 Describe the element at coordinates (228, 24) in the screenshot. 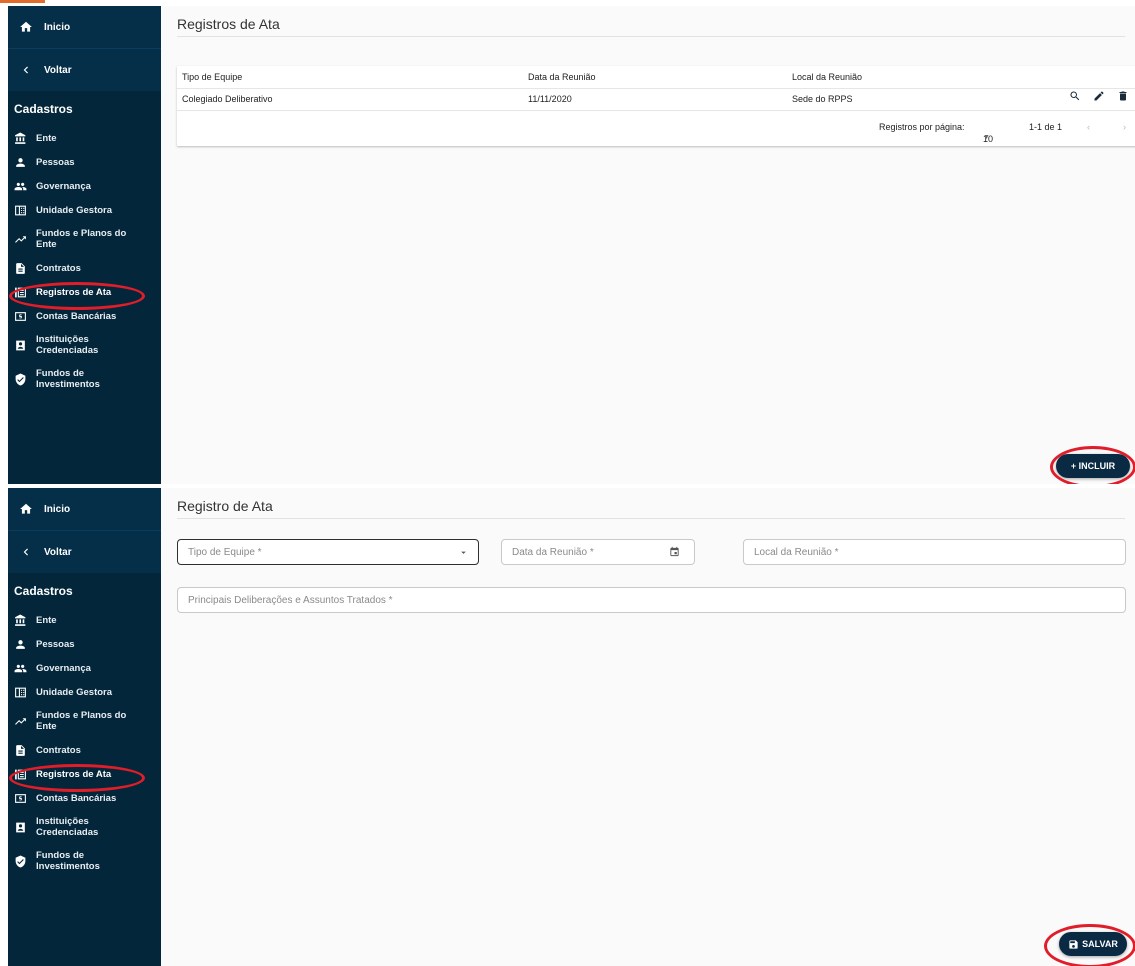

I see `page-title: Registros de Ata` at that location.